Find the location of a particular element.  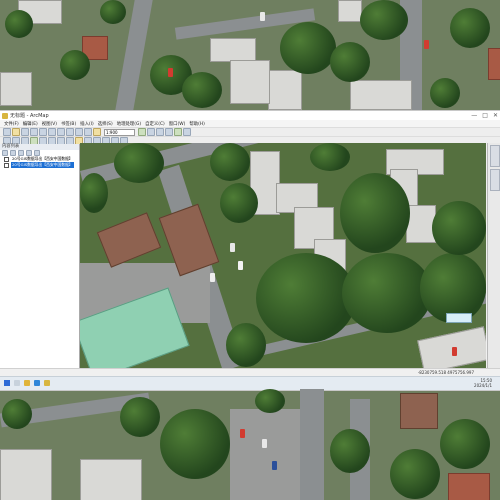

catalog-dock-tab is located at coordinates (494, 156).